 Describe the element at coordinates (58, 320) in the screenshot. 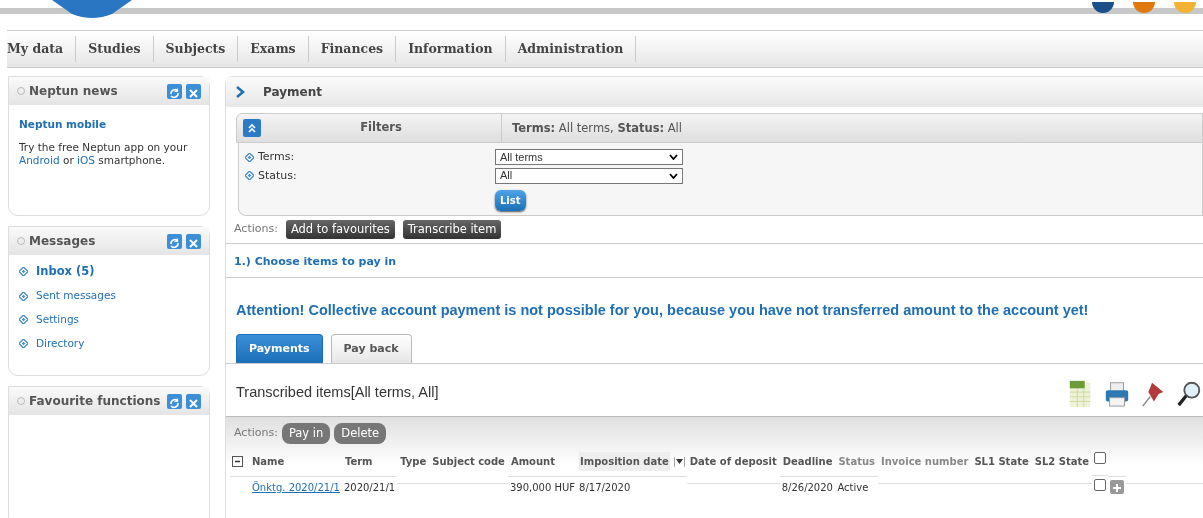

I see `message-link: Settings` at that location.